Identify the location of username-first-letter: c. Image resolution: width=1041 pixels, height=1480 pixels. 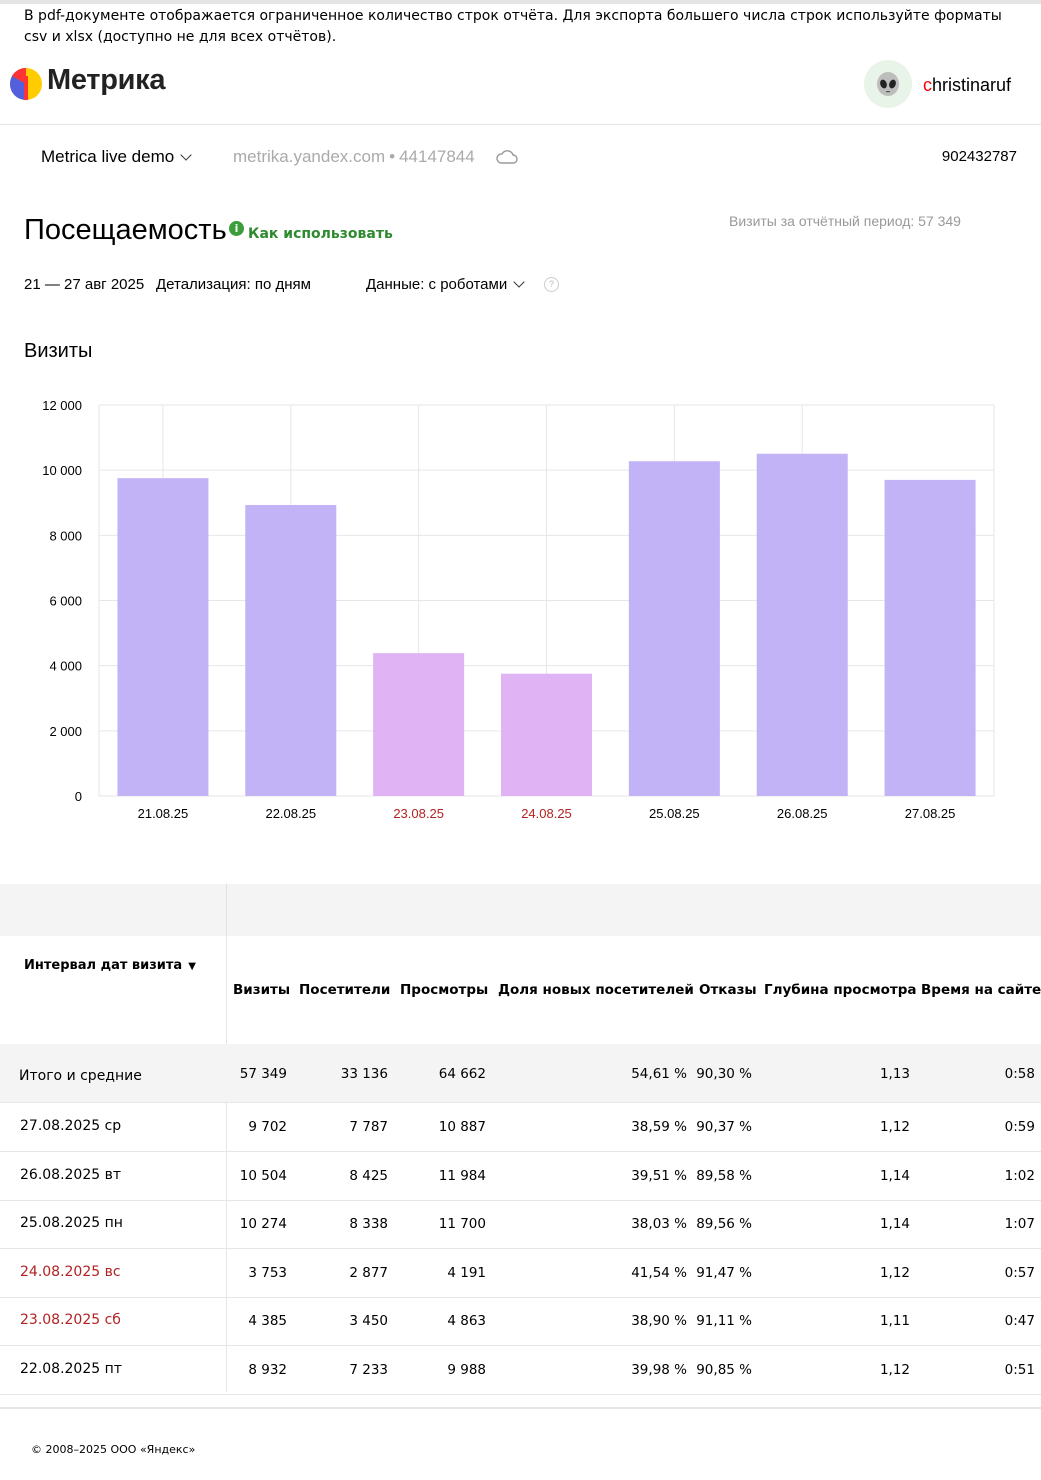
(927, 85).